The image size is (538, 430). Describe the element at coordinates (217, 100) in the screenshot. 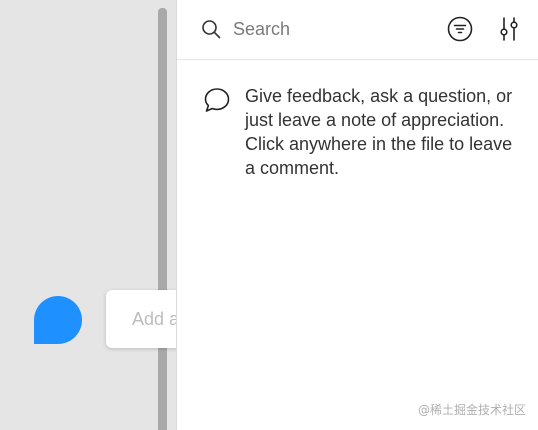

I see `speech-bubble-icon` at that location.